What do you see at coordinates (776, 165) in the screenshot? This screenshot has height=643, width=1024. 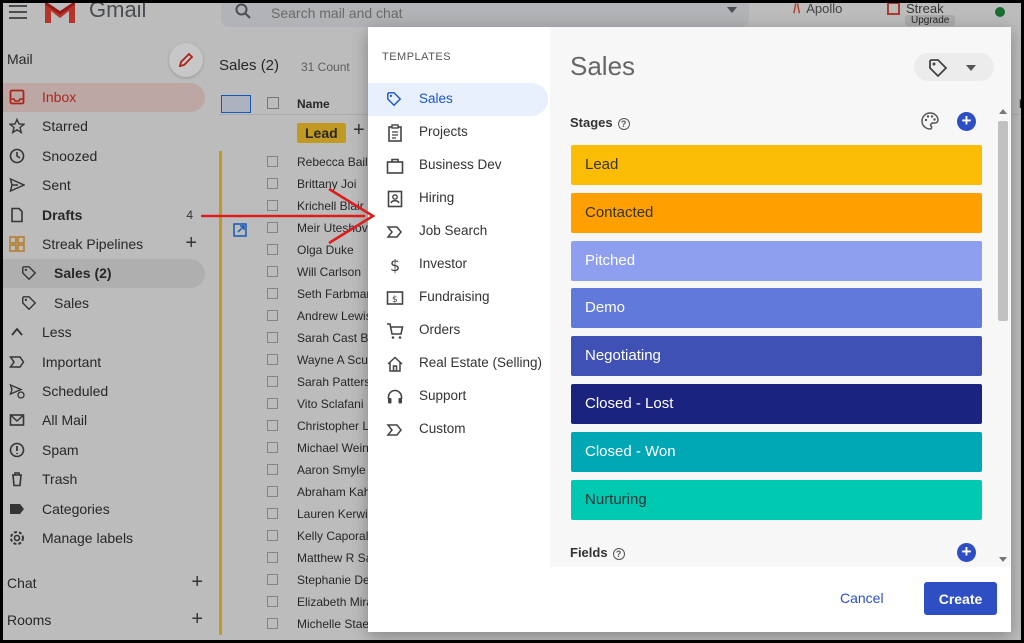 I see `stage-row: Lead` at bounding box center [776, 165].